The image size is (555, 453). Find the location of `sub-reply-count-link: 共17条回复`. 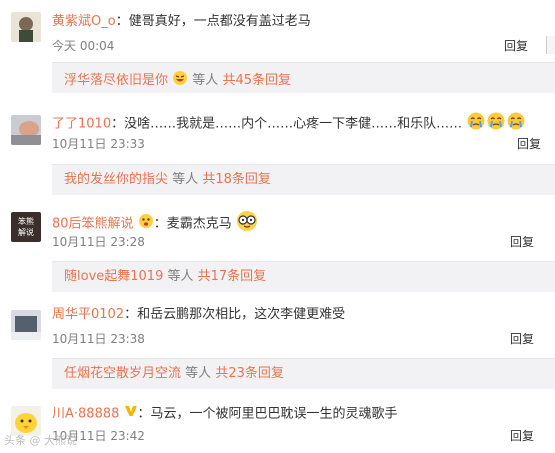

sub-reply-count-link: 共17条回复 is located at coordinates (232, 276).